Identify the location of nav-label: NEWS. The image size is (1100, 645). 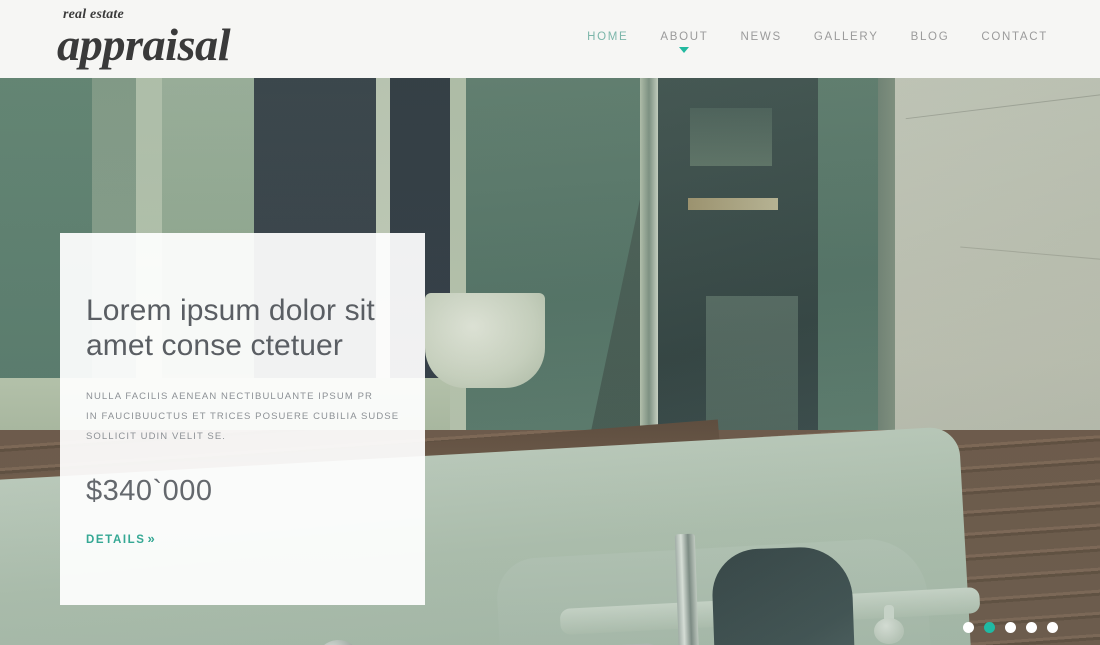
(761, 37).